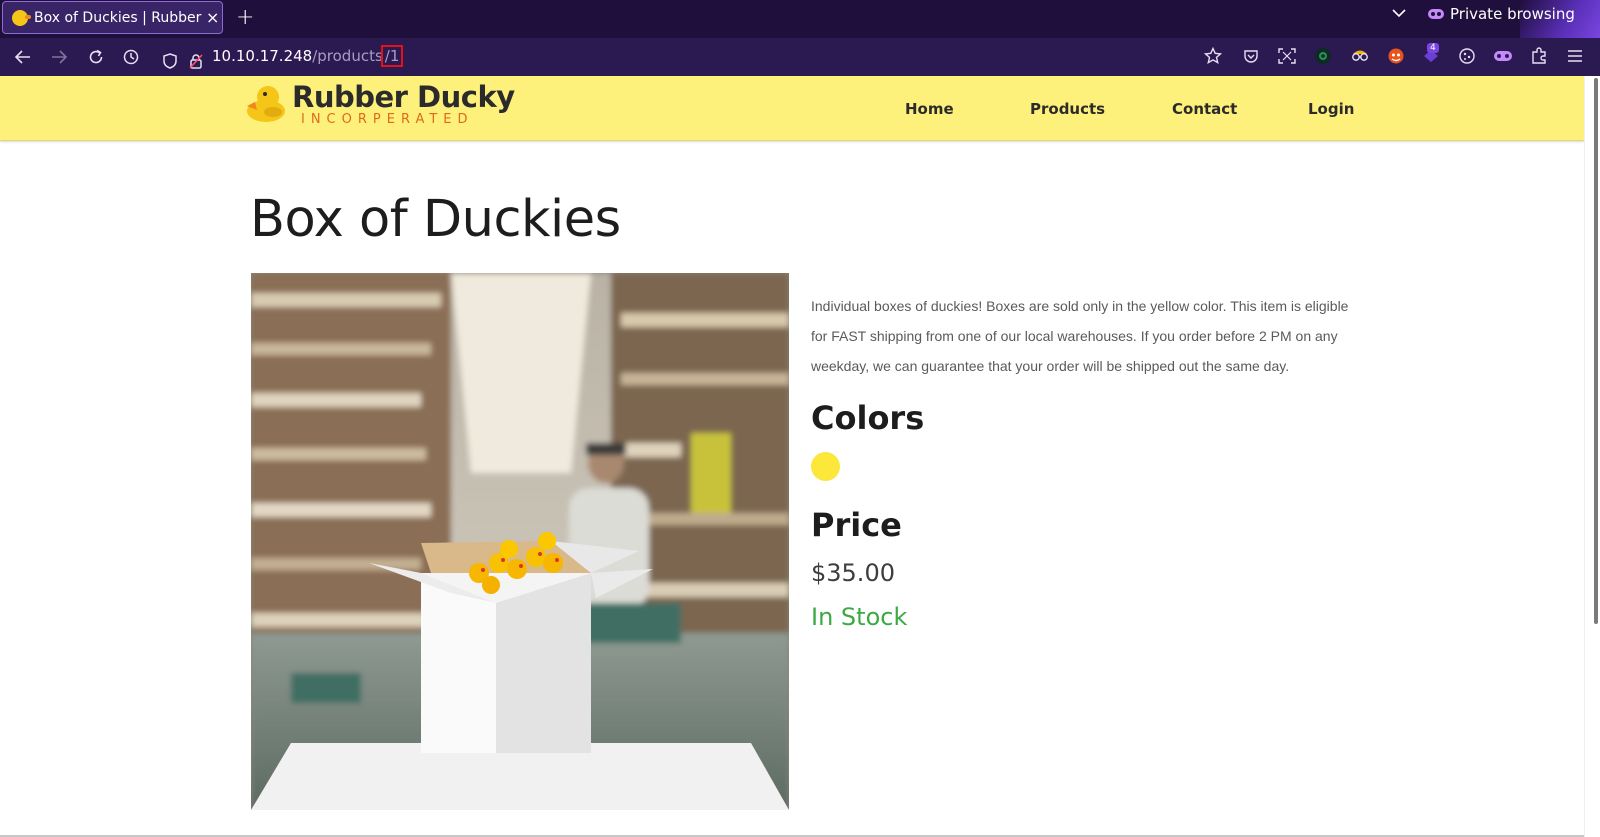  What do you see at coordinates (131, 57) in the screenshot?
I see `history-clock-icon` at bounding box center [131, 57].